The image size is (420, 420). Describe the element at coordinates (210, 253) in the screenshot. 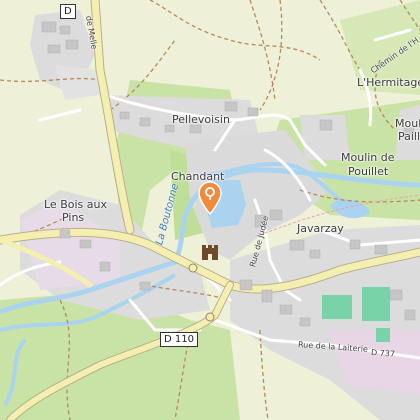

I see `castle-icon` at that location.